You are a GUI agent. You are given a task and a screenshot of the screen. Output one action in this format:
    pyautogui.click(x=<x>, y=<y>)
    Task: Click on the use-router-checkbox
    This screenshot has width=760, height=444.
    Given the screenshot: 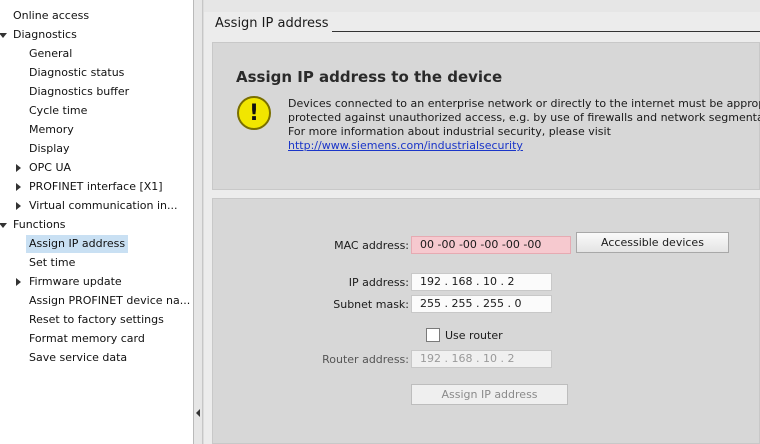 What is the action you would take?
    pyautogui.click(x=433, y=335)
    